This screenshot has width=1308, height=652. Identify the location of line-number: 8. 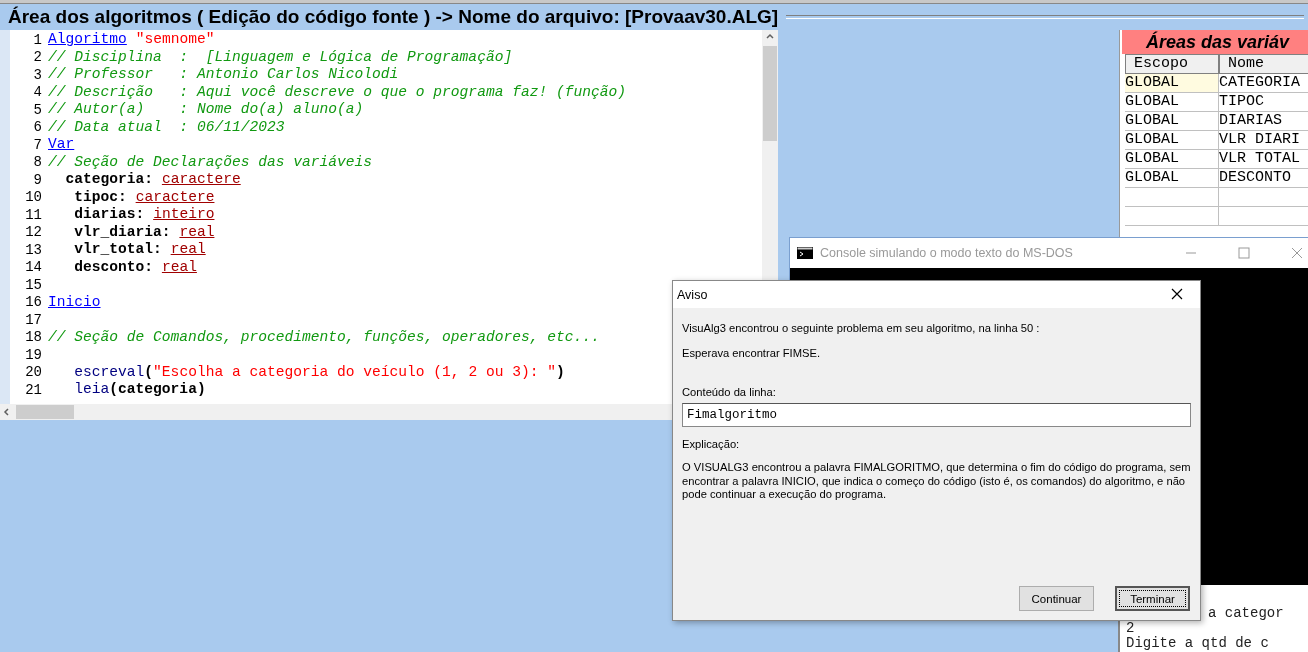
(37, 162).